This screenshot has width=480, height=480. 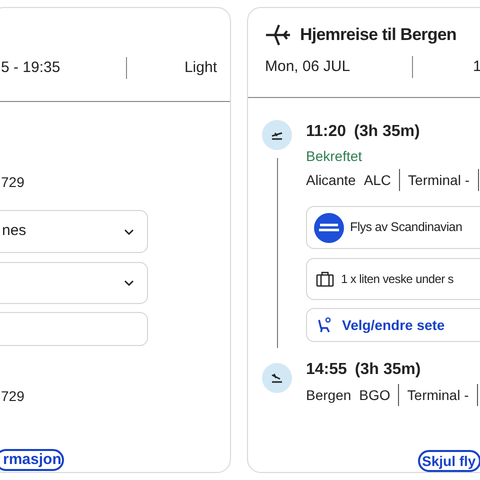 I want to click on baggage-text: 1 x liten veske under s, so click(x=397, y=279).